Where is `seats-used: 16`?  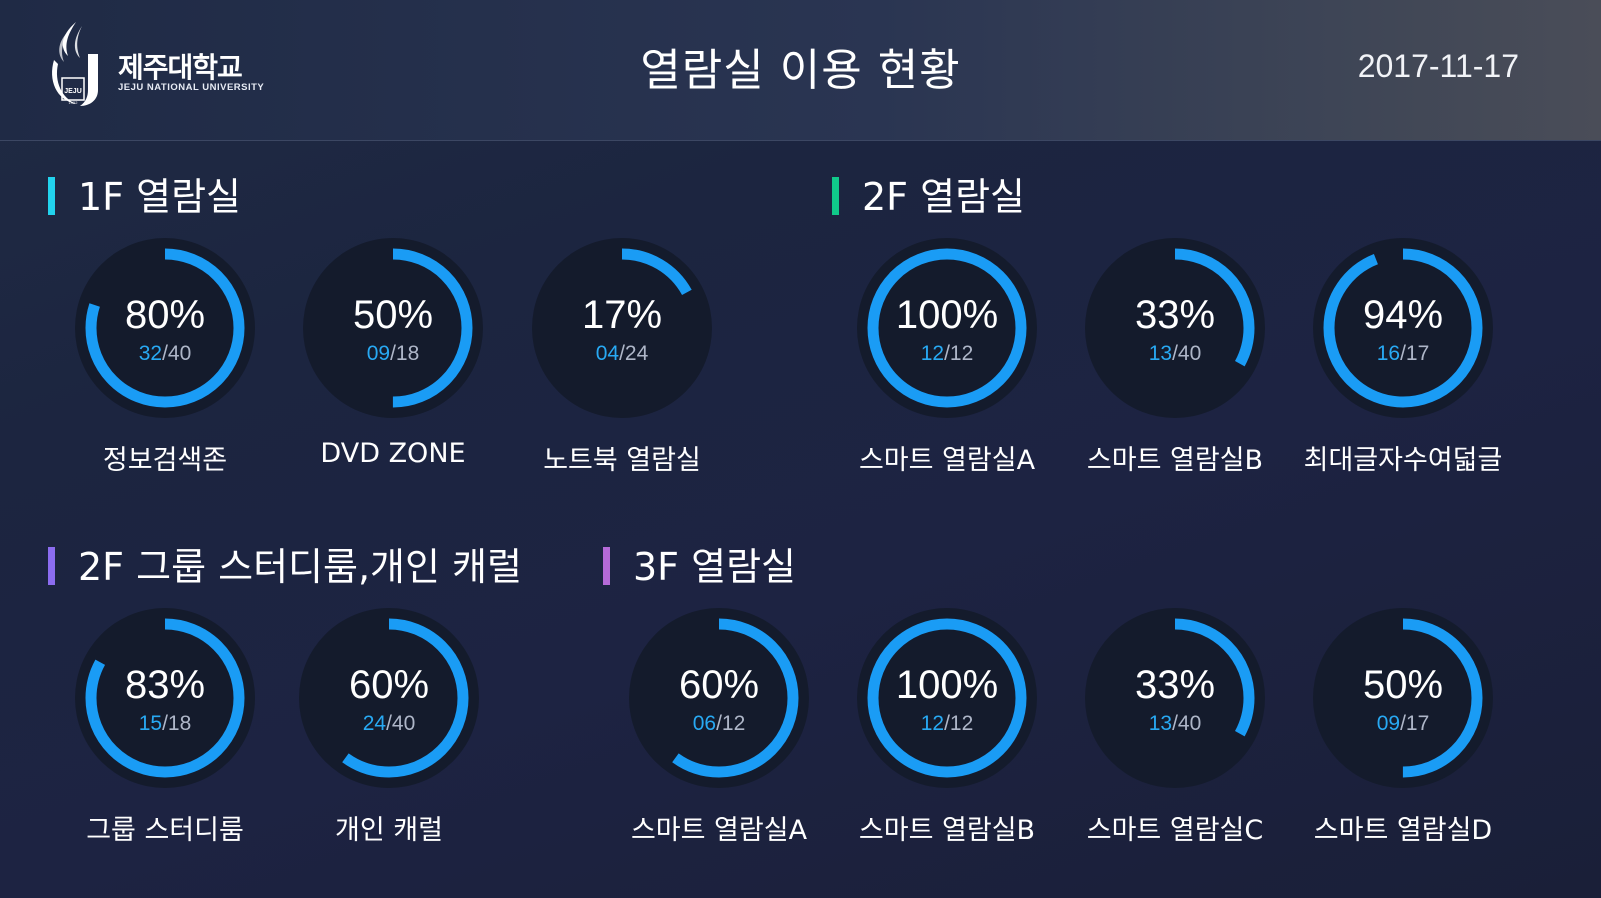
seats-used: 16 is located at coordinates (1388, 353).